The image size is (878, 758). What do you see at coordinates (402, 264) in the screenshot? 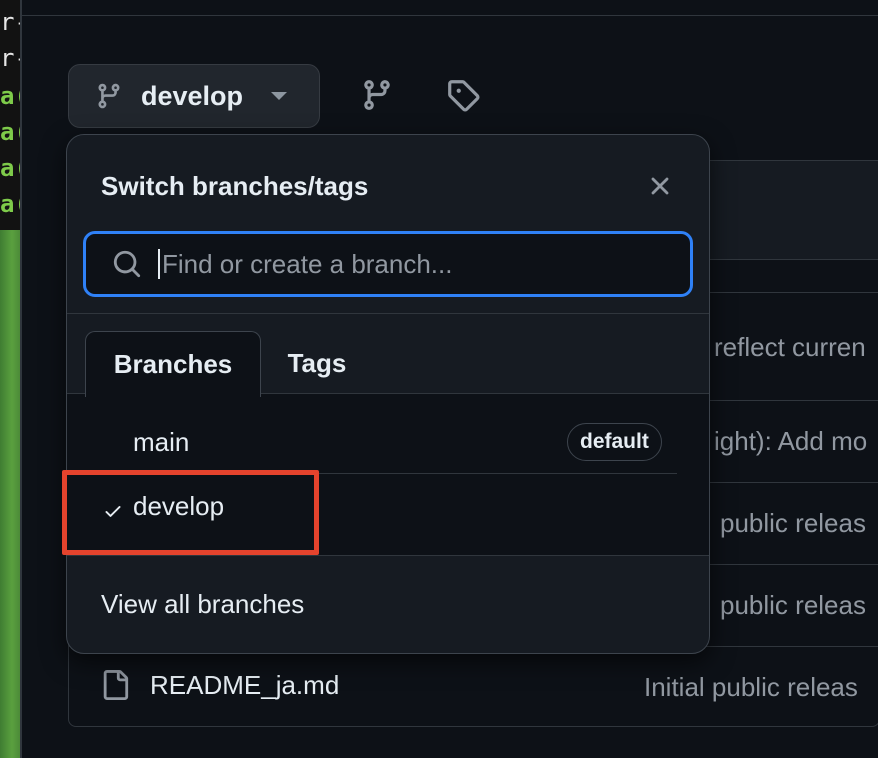
I see `branch-search-input` at bounding box center [402, 264].